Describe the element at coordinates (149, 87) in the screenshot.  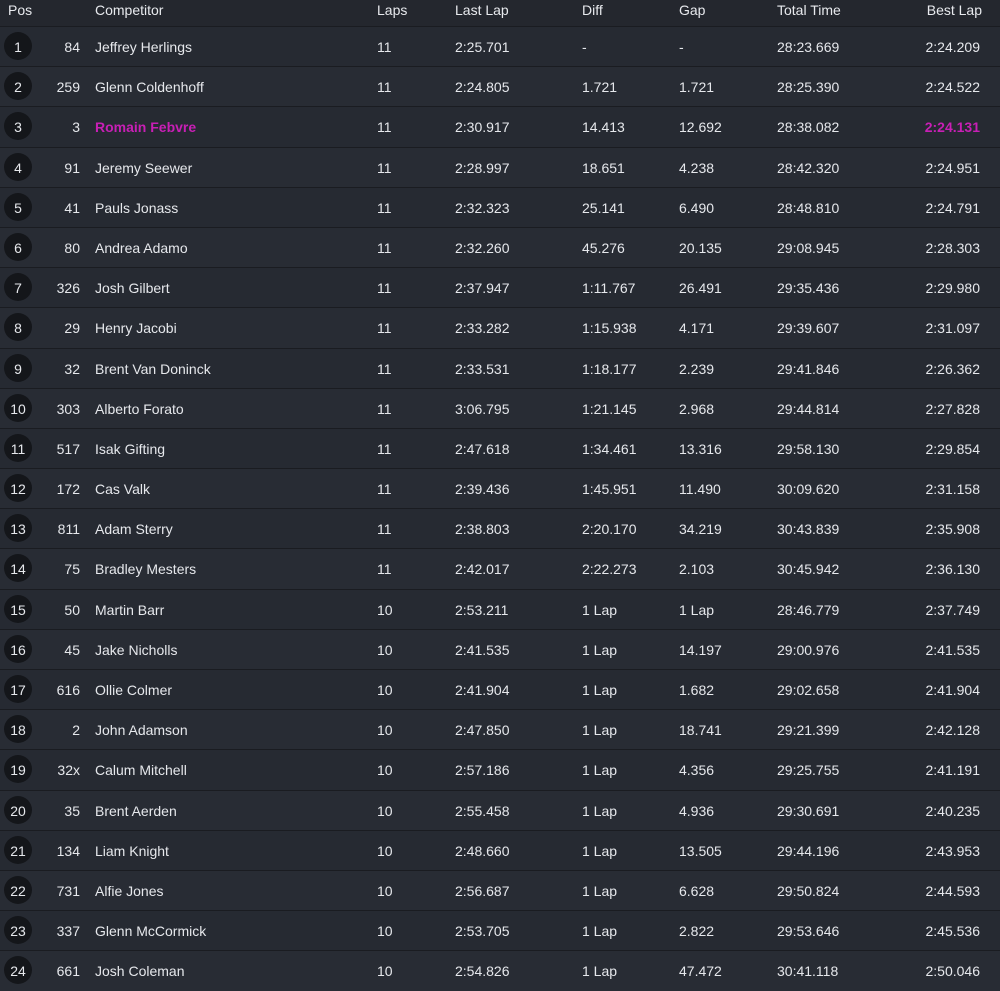
I see `competitor-name: Glenn Coldenhoff` at that location.